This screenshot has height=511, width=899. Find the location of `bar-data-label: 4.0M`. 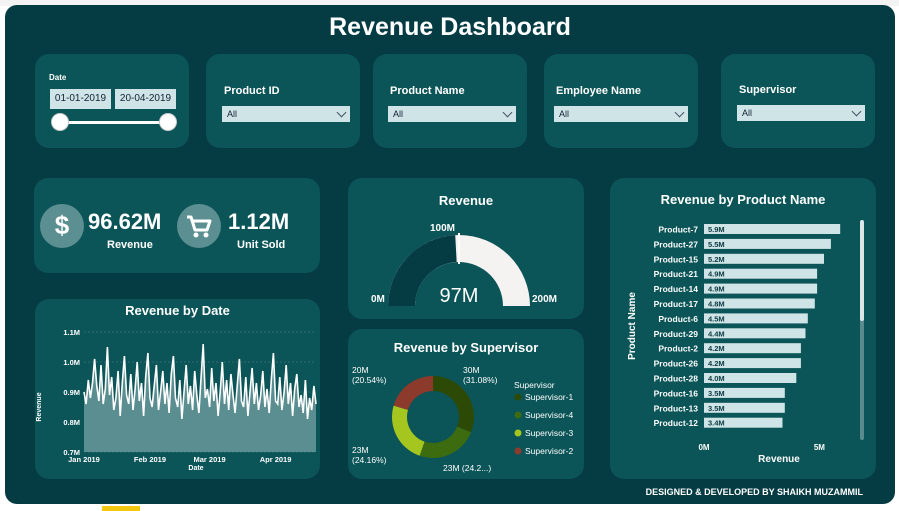

bar-data-label: 4.0M is located at coordinates (716, 378).